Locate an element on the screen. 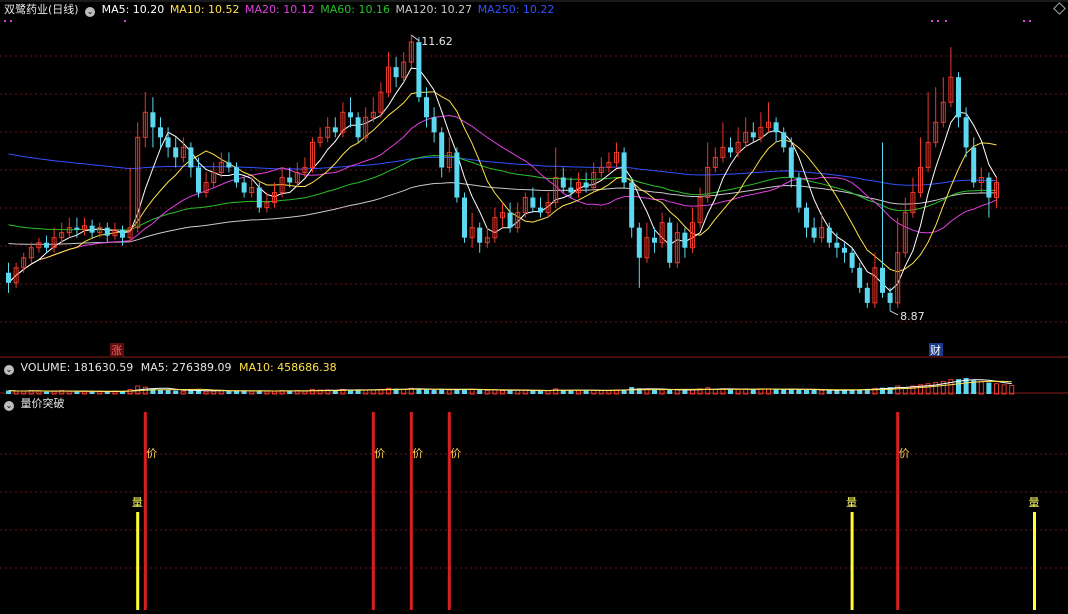 The height and width of the screenshot is (614, 1068). high-price-label: 11.62 is located at coordinates (437, 41).